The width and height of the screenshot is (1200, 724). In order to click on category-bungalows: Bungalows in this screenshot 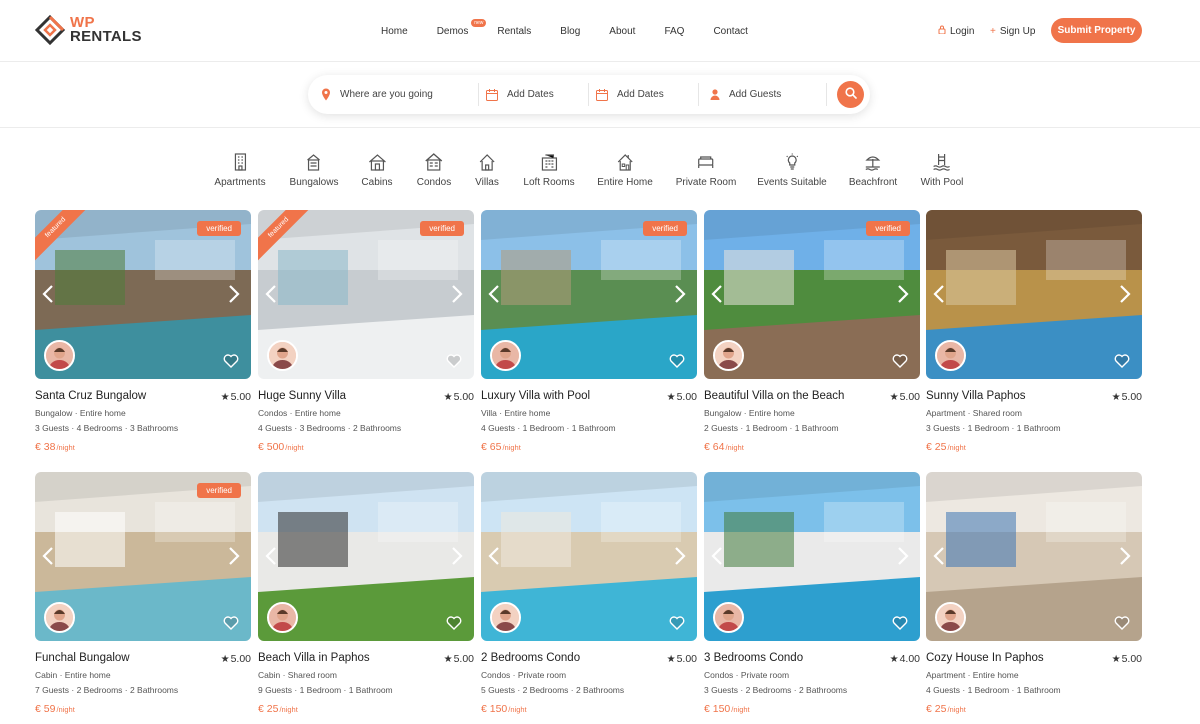, I will do `click(314, 170)`.